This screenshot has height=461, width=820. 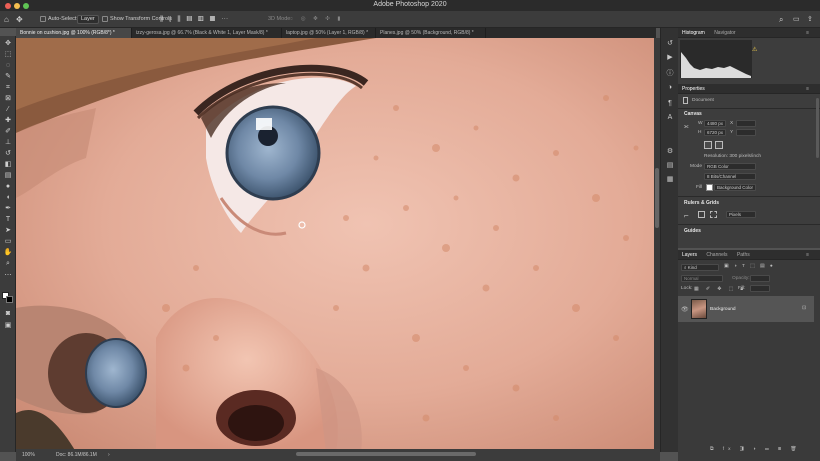 I want to click on shape-tool-icon: ▭, so click(x=8, y=242).